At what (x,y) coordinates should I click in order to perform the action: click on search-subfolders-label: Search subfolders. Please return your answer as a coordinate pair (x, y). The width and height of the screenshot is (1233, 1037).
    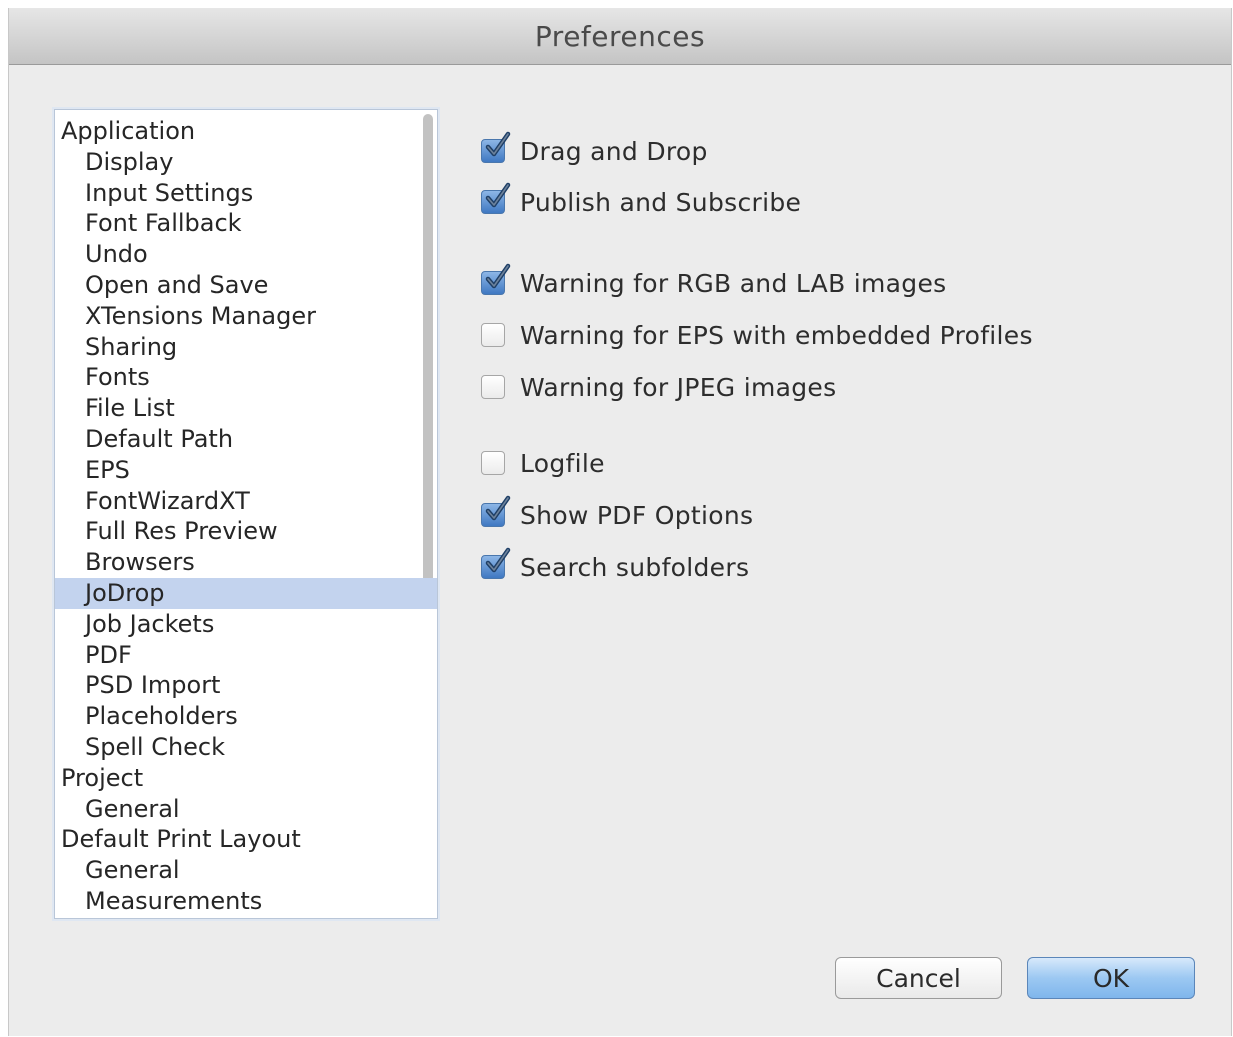
    Looking at the image, I should click on (635, 567).